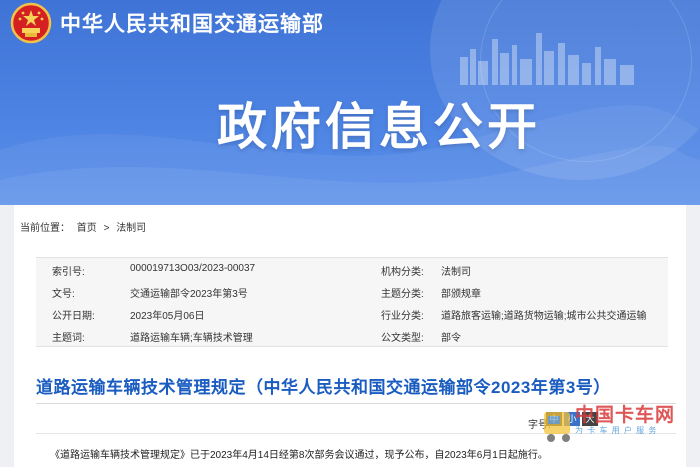  Describe the element at coordinates (73, 316) in the screenshot. I see `meta-key: 公开日期:` at that location.